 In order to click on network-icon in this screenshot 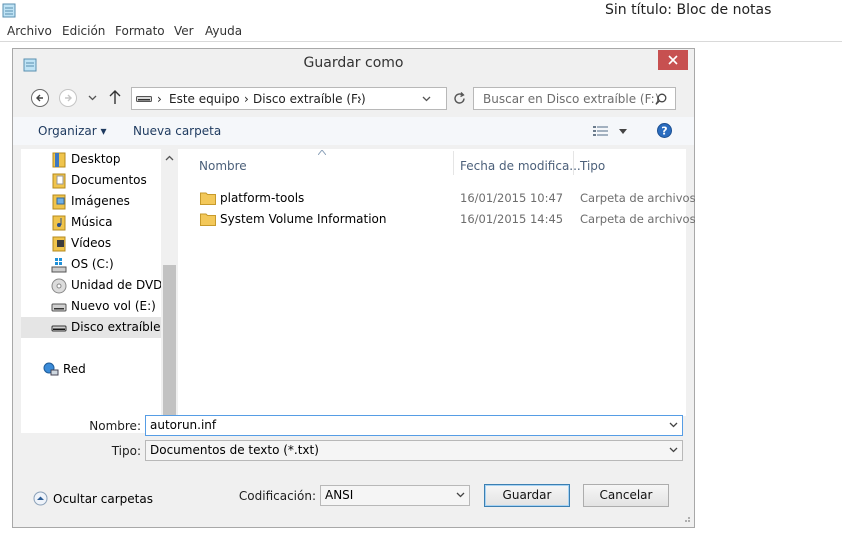, I will do `click(51, 369)`.